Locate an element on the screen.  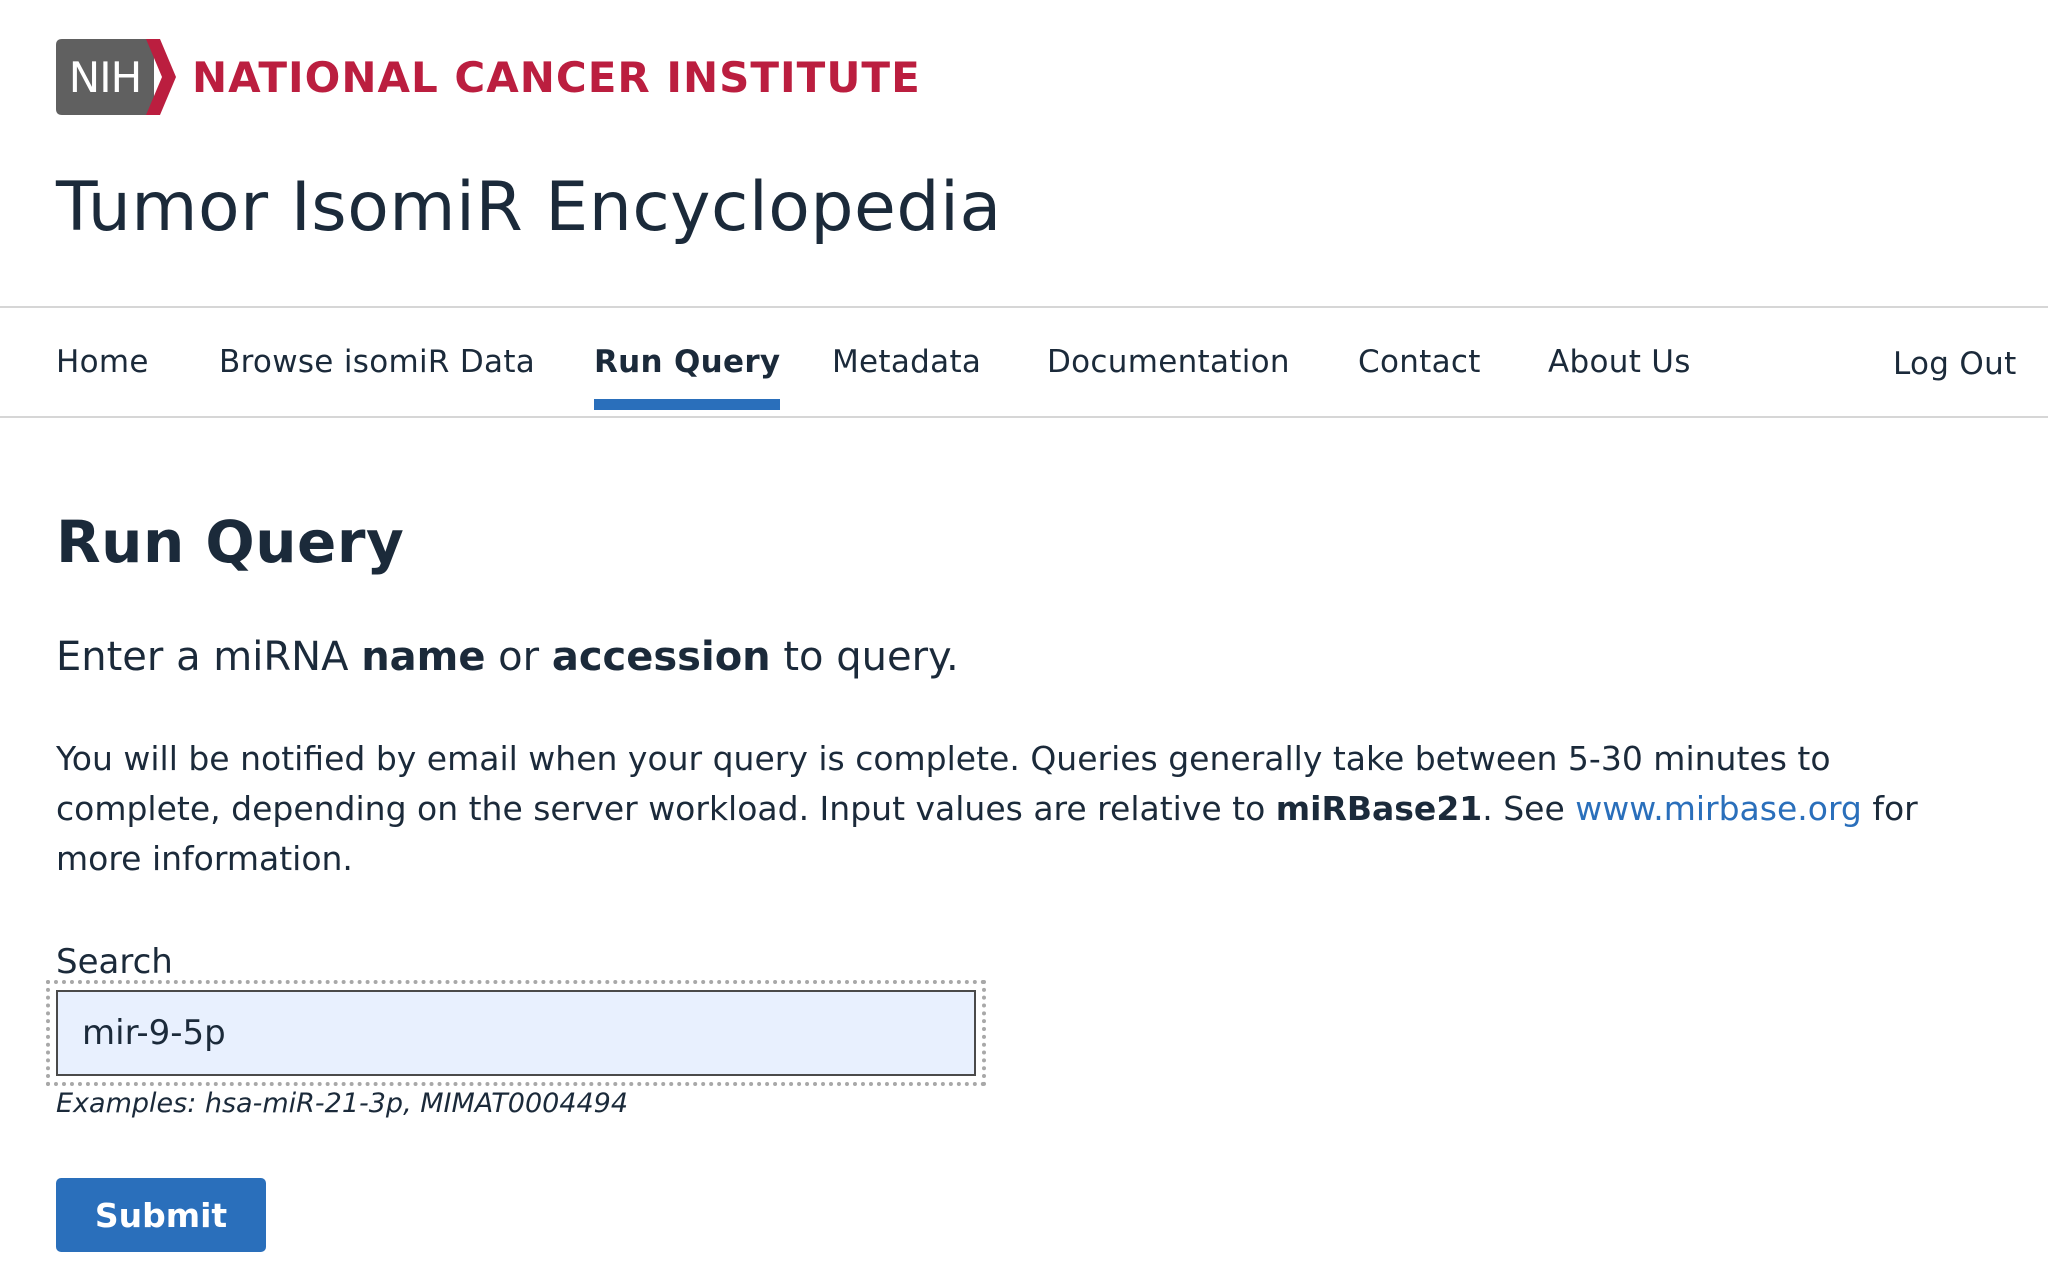
nci-brand: NIH NATIONAL CANCER INSTITUTE is located at coordinates (488, 77).